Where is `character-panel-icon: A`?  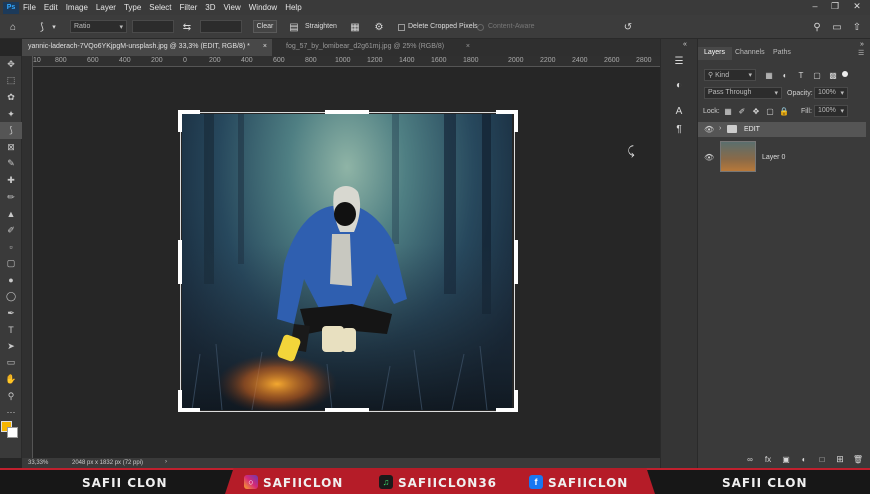
character-panel-icon: A is located at coordinates (679, 111).